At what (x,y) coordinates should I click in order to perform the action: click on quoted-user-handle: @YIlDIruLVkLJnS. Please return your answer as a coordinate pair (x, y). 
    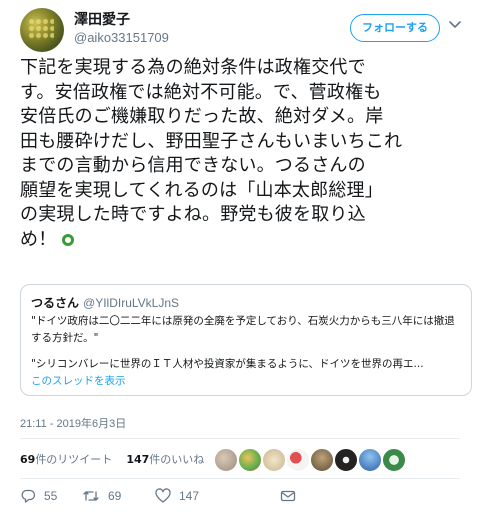
    Looking at the image, I should click on (131, 303).